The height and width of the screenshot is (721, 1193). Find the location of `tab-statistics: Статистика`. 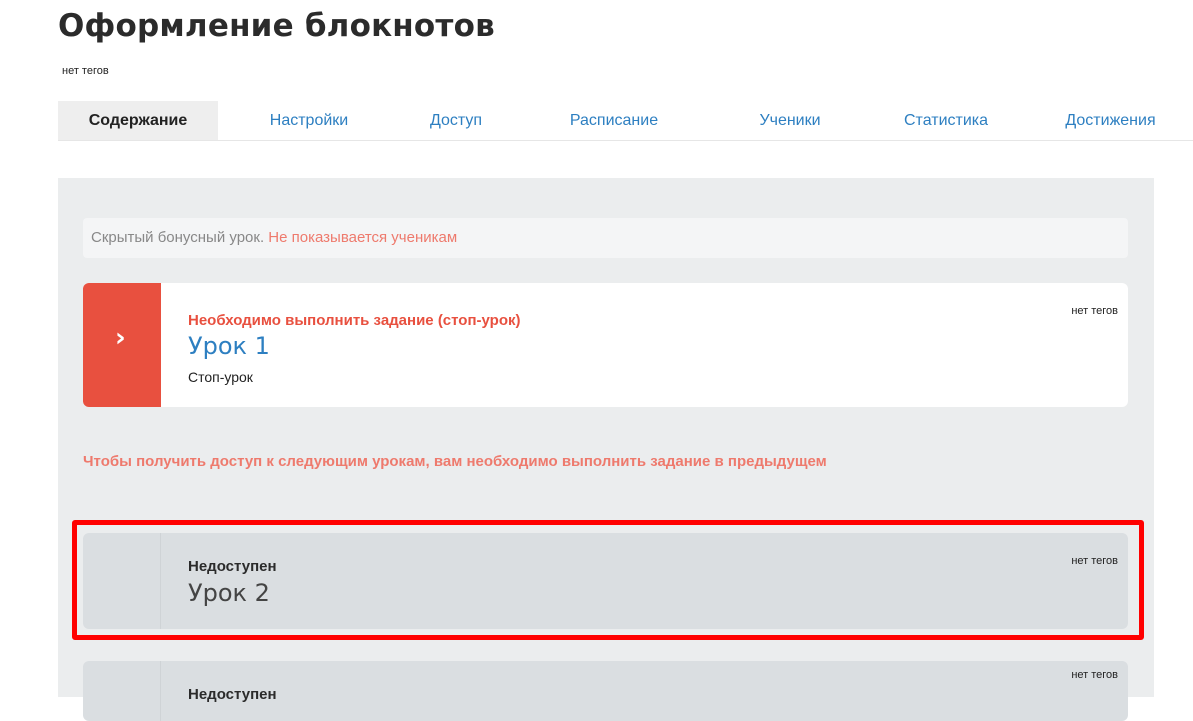

tab-statistics: Статистика is located at coordinates (946, 120).